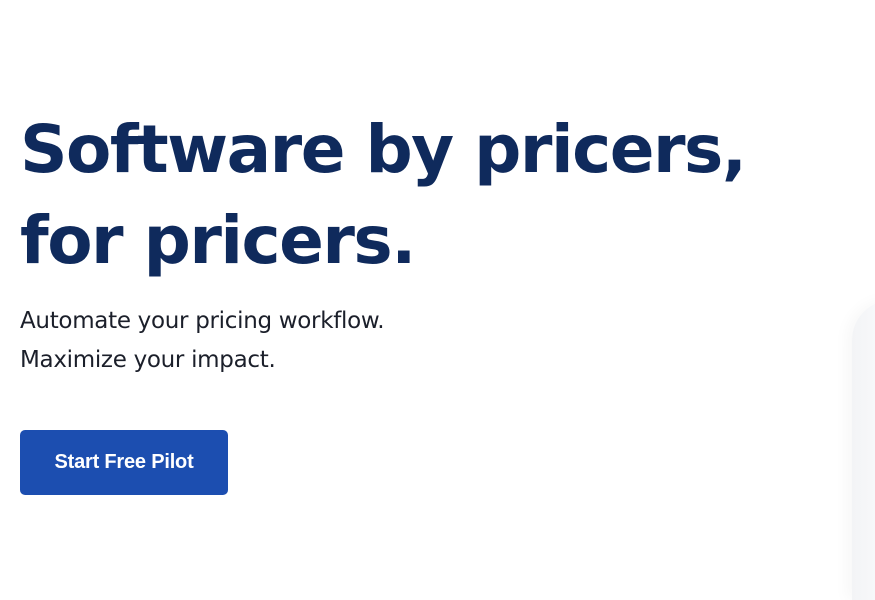  I want to click on hero-headline-line-2: for pricers., so click(218, 240).